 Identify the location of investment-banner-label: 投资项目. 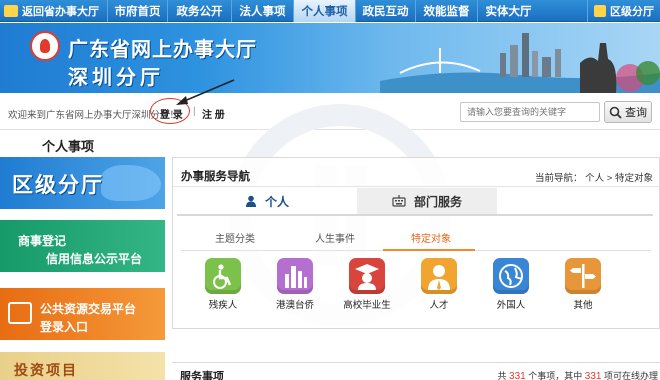
(46, 370).